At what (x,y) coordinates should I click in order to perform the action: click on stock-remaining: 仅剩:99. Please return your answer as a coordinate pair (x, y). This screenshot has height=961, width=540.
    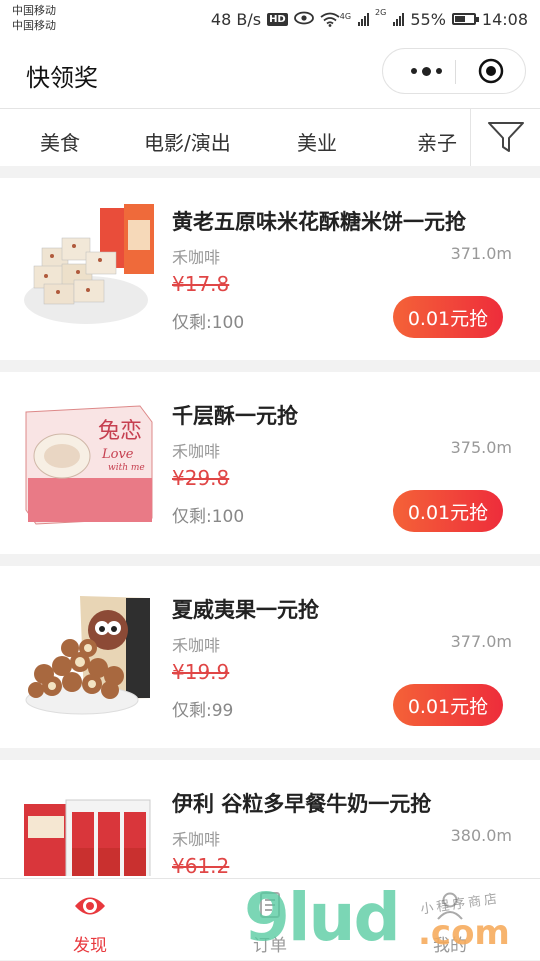
    Looking at the image, I should click on (203, 711).